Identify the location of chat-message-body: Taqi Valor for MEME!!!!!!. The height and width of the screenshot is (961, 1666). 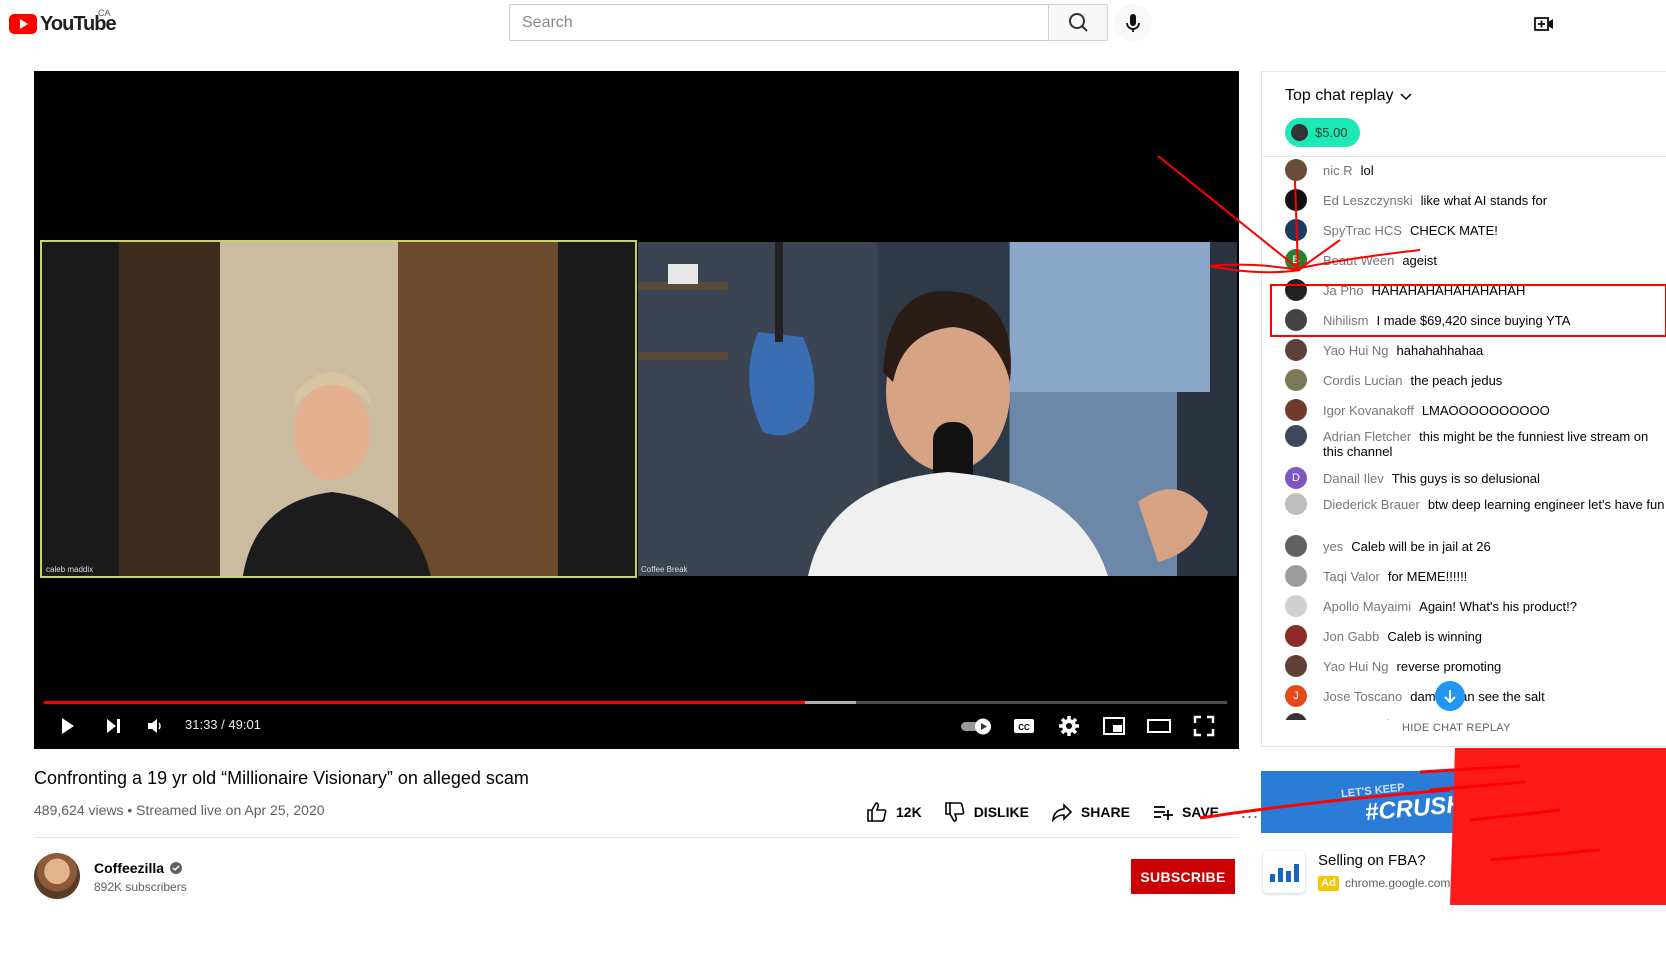
(1395, 576).